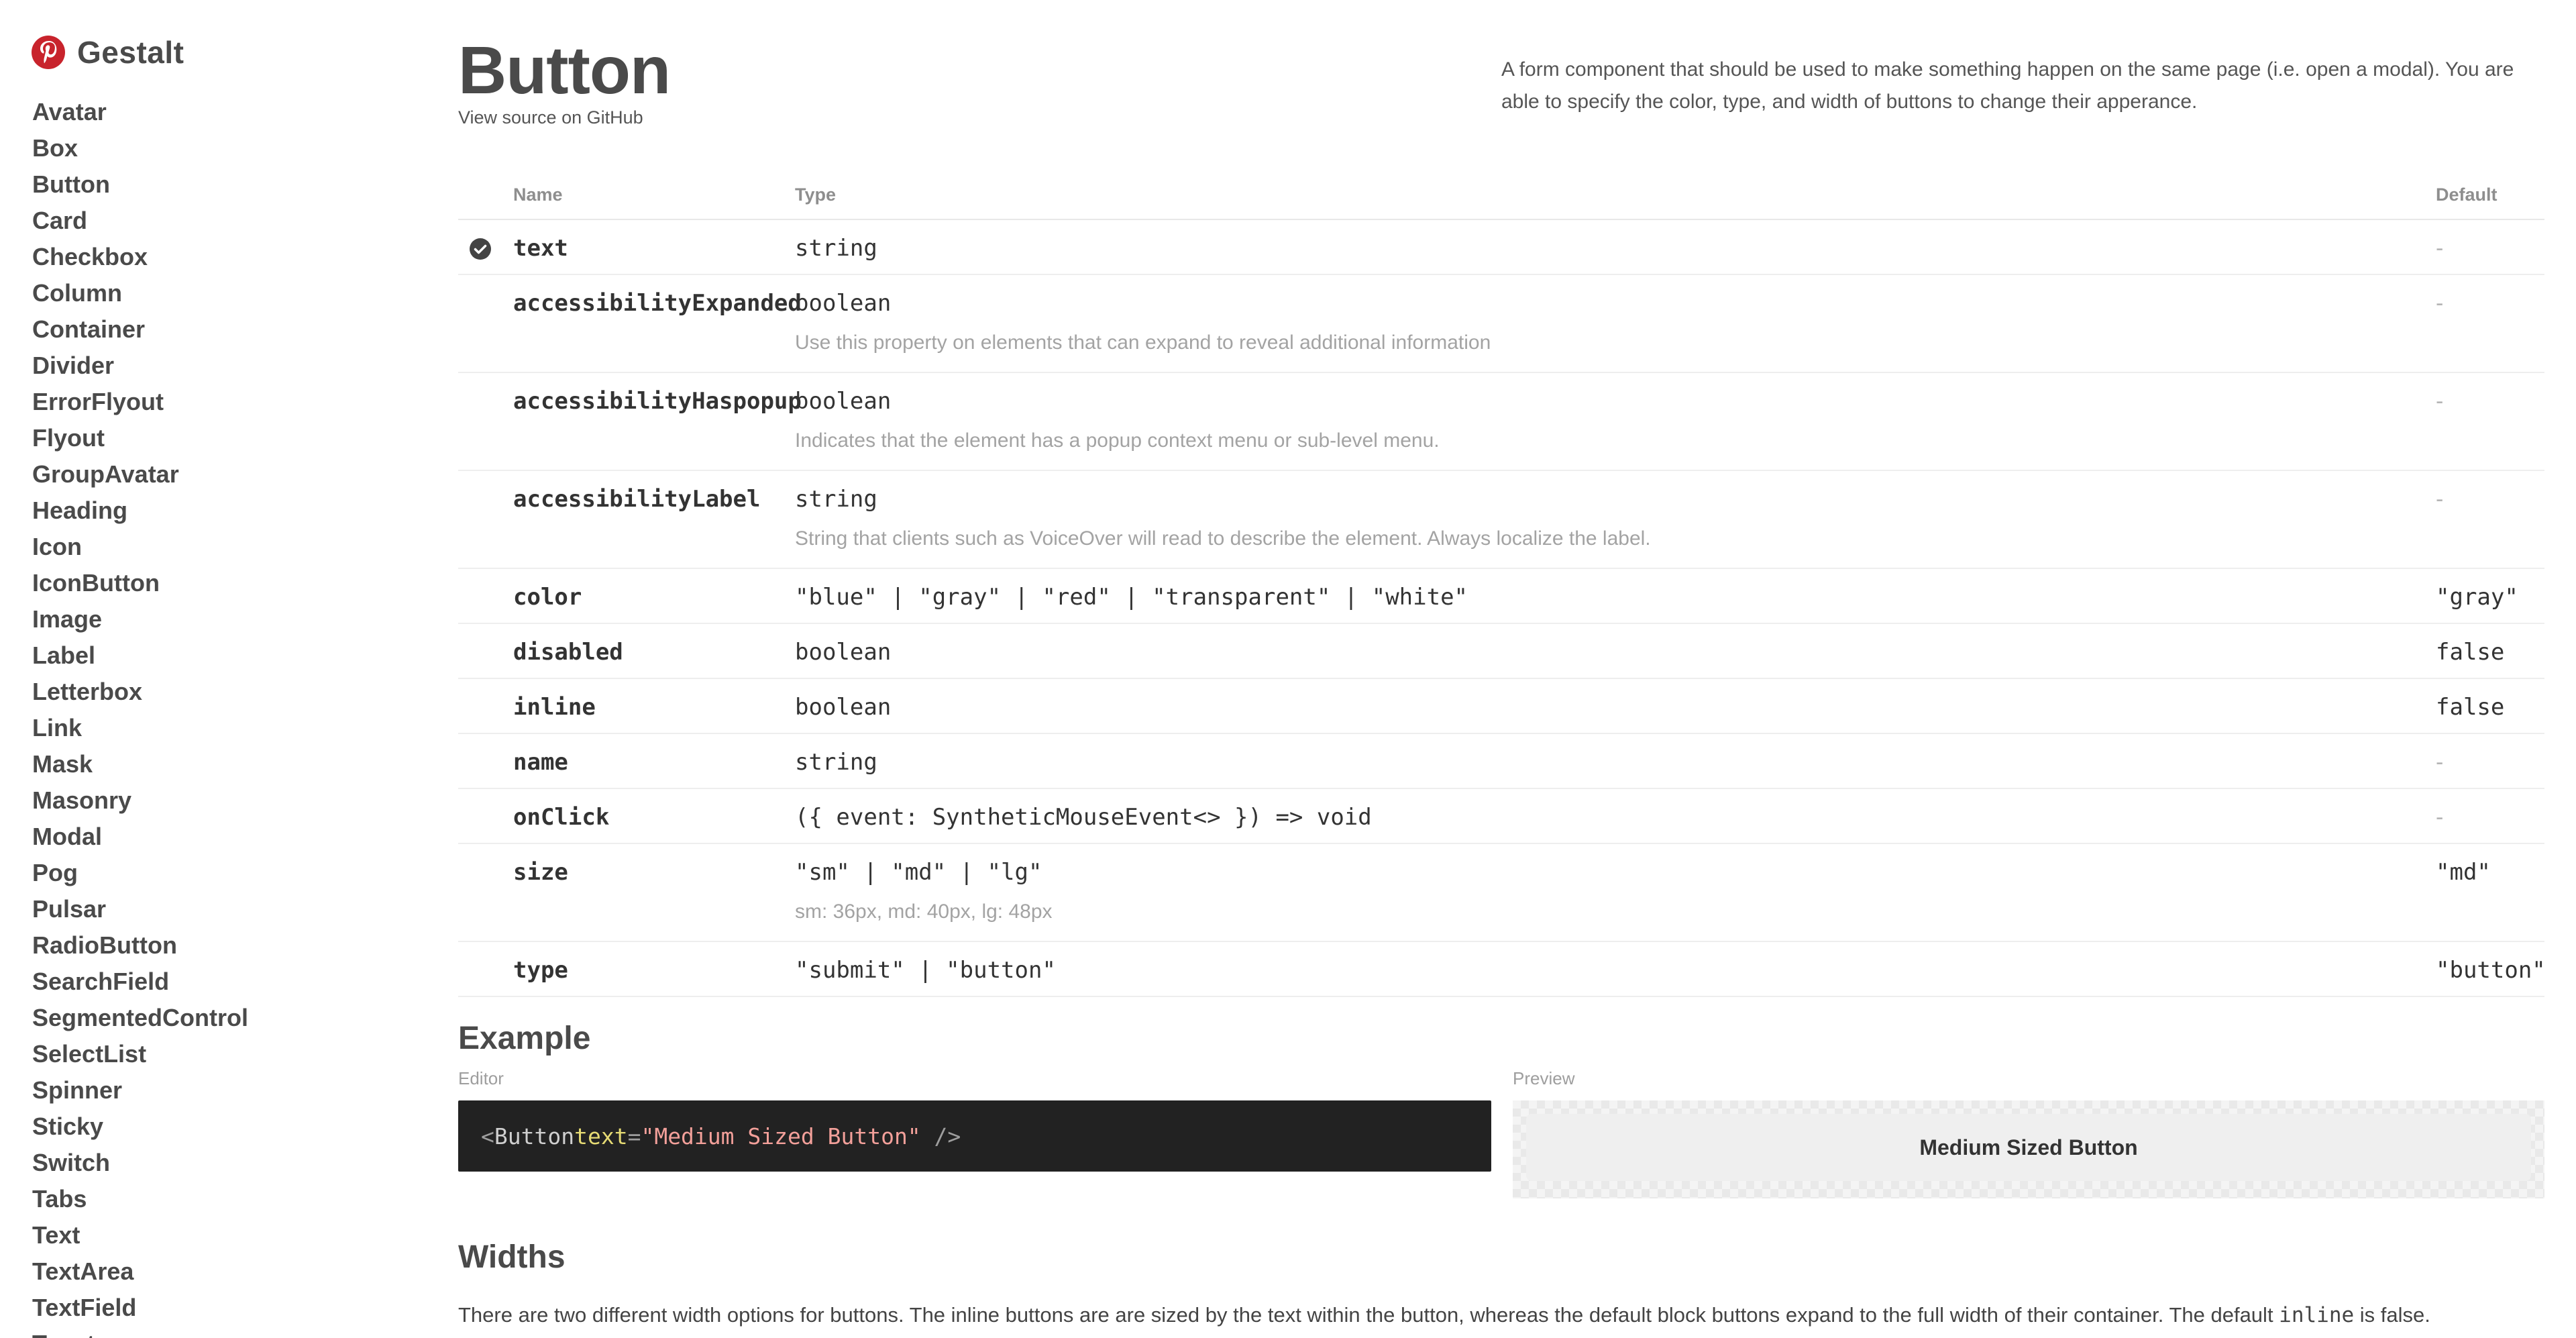  Describe the element at coordinates (637, 499) in the screenshot. I see `prop-name: accessibilityLabel` at that location.